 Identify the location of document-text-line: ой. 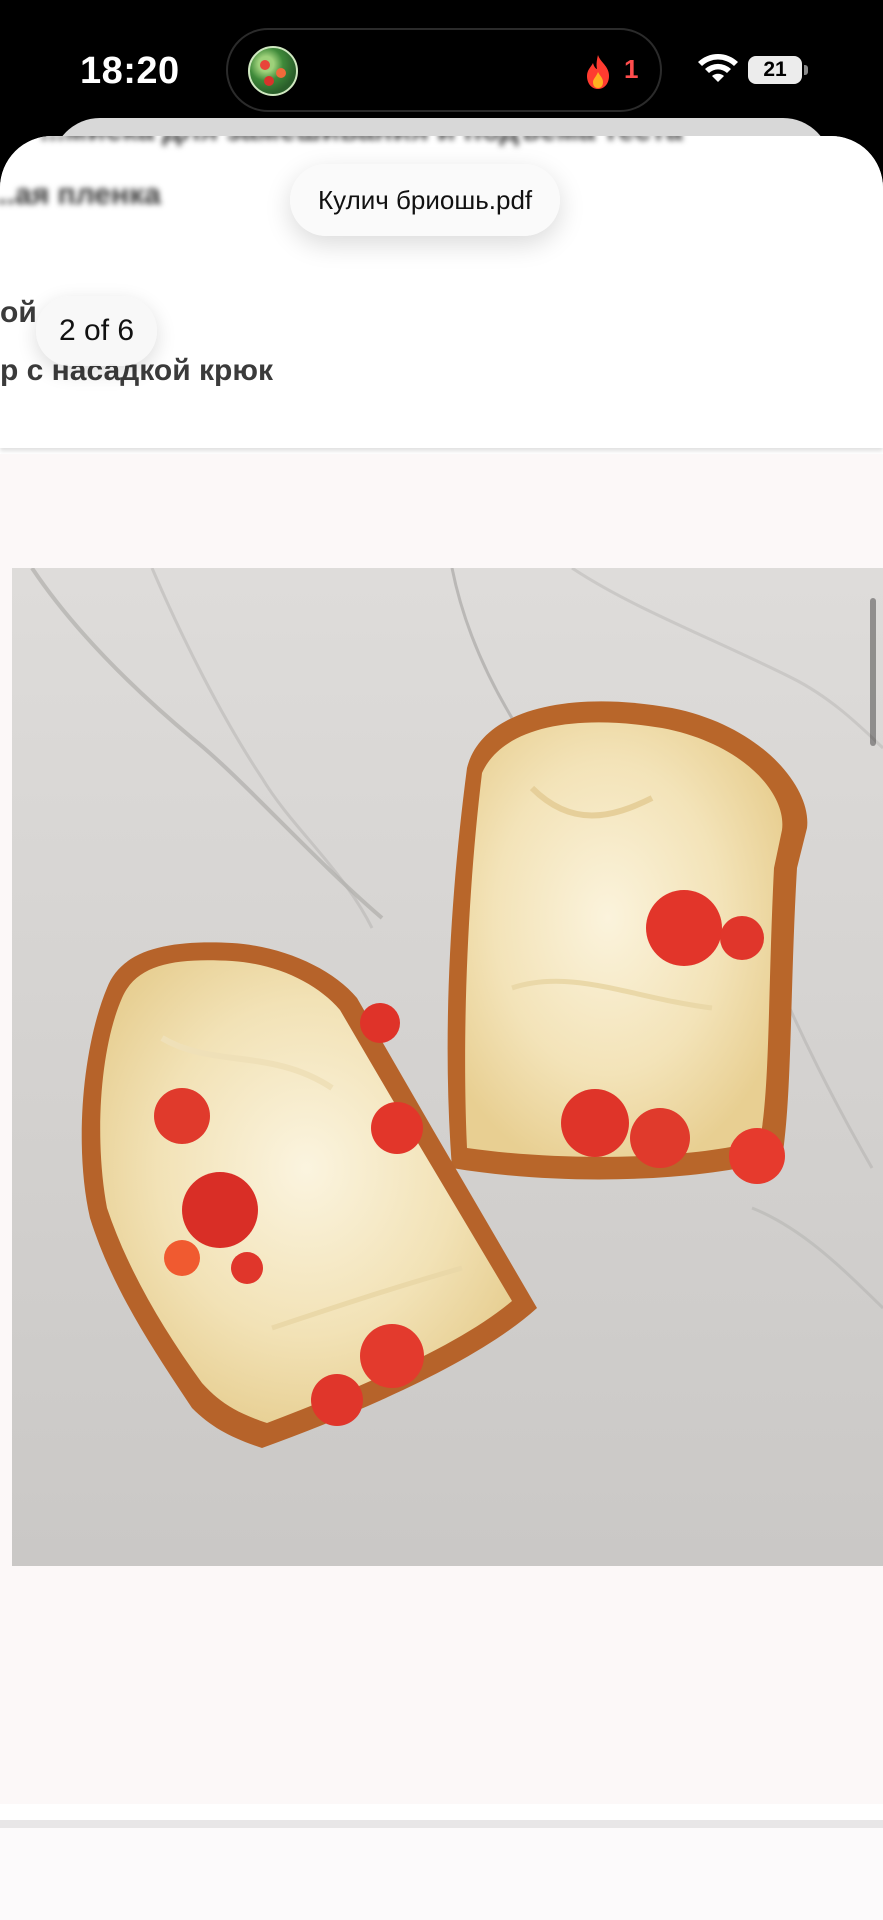
(18, 312).